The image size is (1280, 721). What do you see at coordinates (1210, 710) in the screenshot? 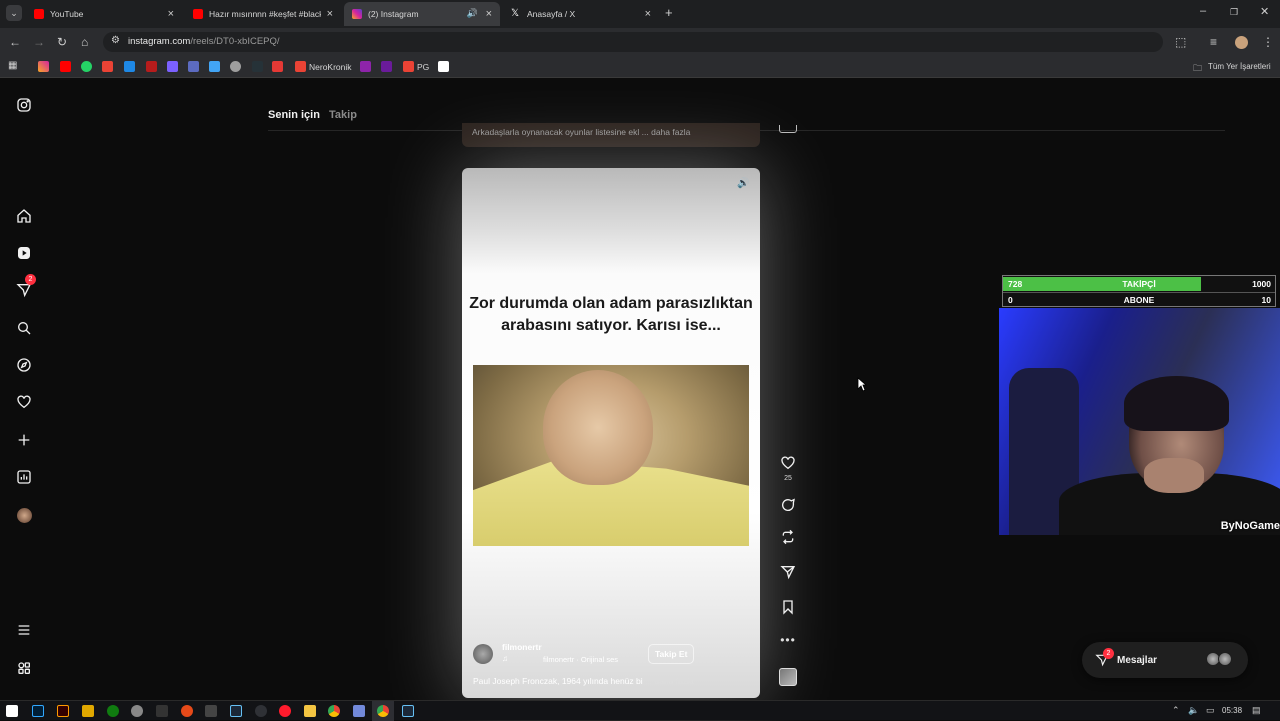
I see `network-icon: ▭` at bounding box center [1210, 710].